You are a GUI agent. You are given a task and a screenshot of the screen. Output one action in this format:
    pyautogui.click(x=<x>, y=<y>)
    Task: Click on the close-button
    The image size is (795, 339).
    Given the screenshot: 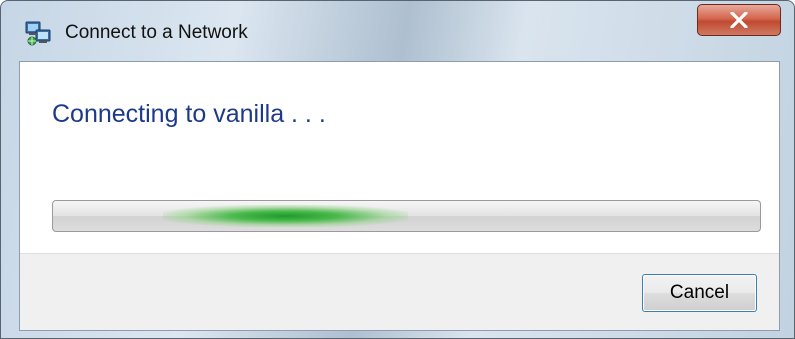 What is the action you would take?
    pyautogui.click(x=739, y=20)
    